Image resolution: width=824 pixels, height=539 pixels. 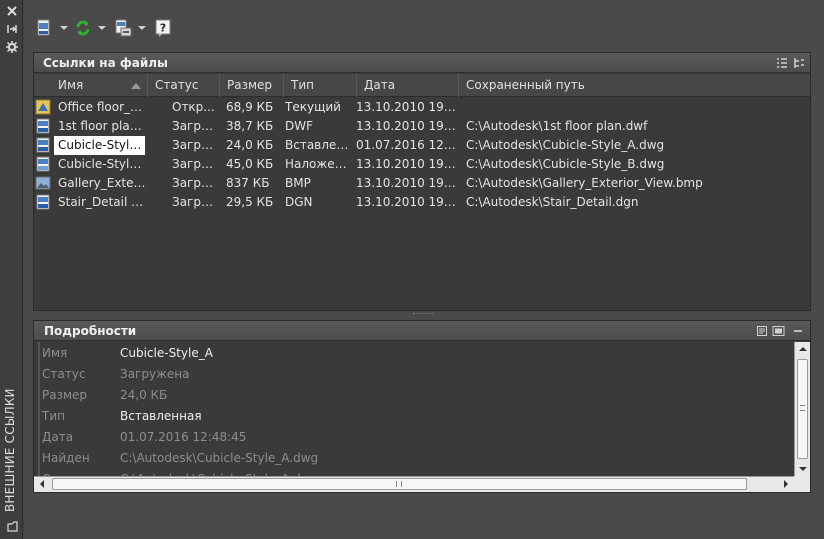 What do you see at coordinates (798, 331) in the screenshot?
I see `collapse-icon` at bounding box center [798, 331].